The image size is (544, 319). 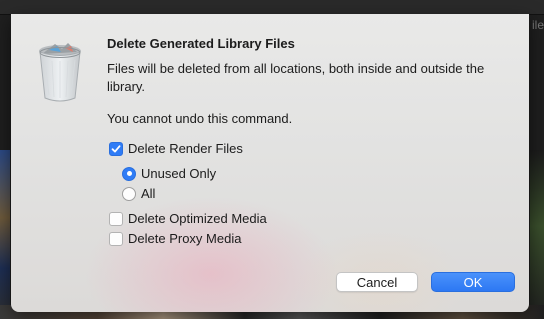 I want to click on background-thumbnail-right, so click(x=537, y=234).